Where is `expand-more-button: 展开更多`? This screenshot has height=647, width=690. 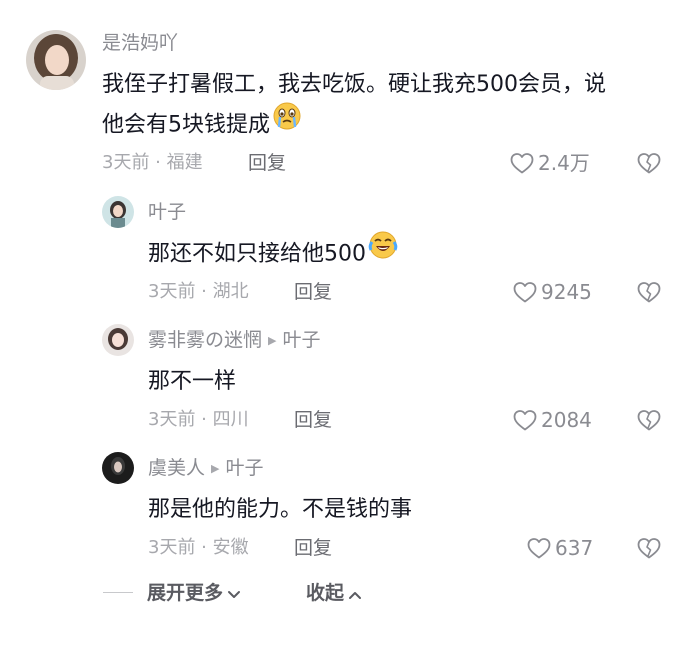 expand-more-button: 展开更多 is located at coordinates (194, 593).